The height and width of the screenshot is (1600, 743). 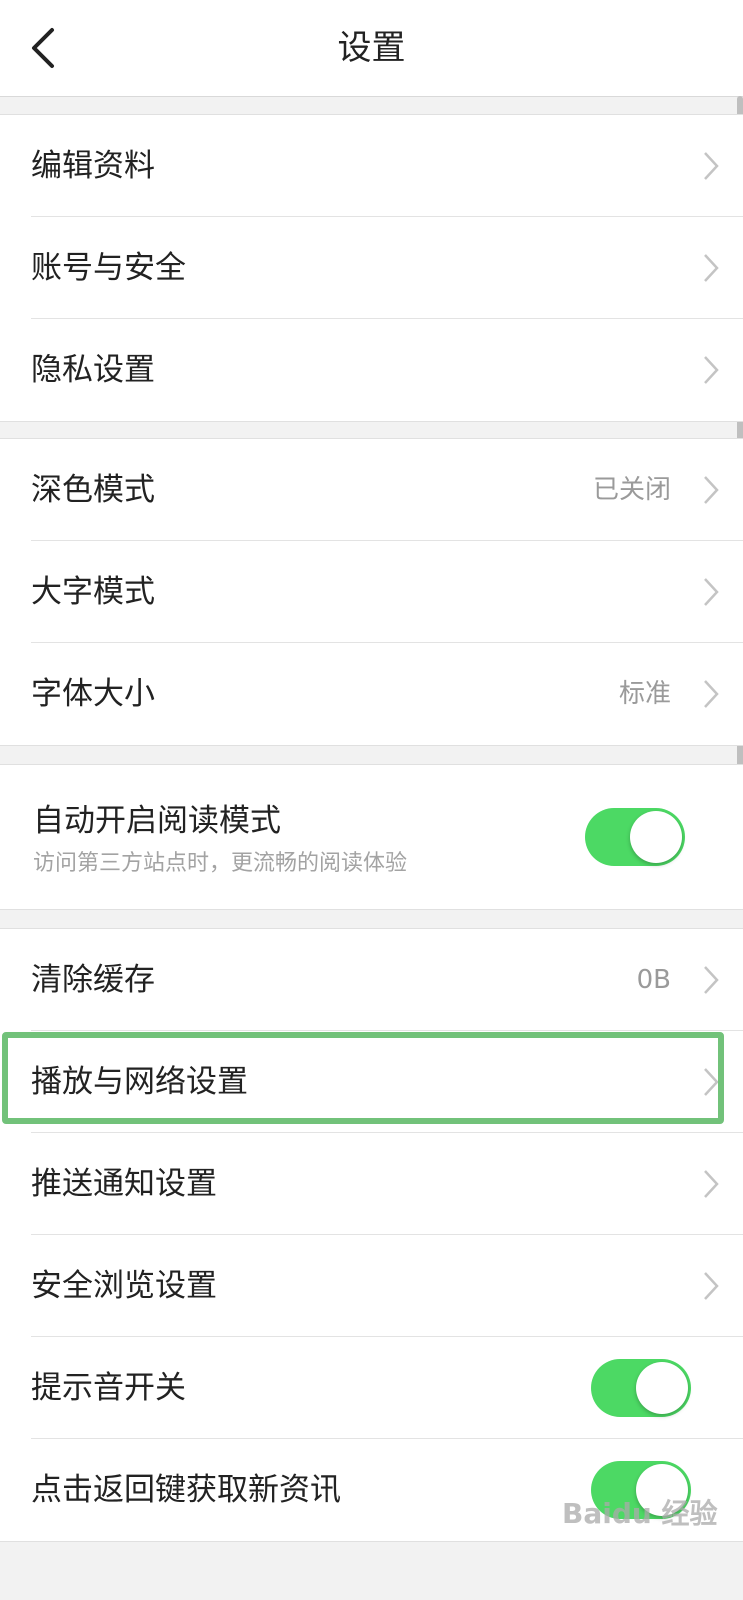 I want to click on settings-group-reading-mode: 自动开启阅读模式 访问第三方站点时，更流畅的阅读体验, so click(x=371, y=837).